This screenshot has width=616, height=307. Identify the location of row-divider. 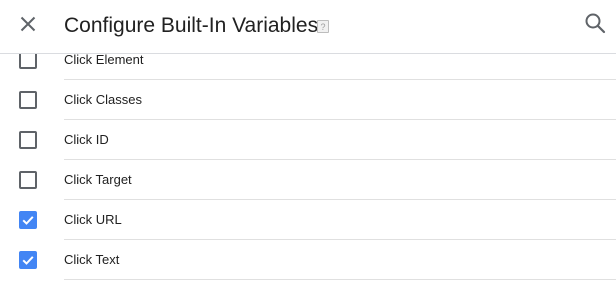
(340, 279).